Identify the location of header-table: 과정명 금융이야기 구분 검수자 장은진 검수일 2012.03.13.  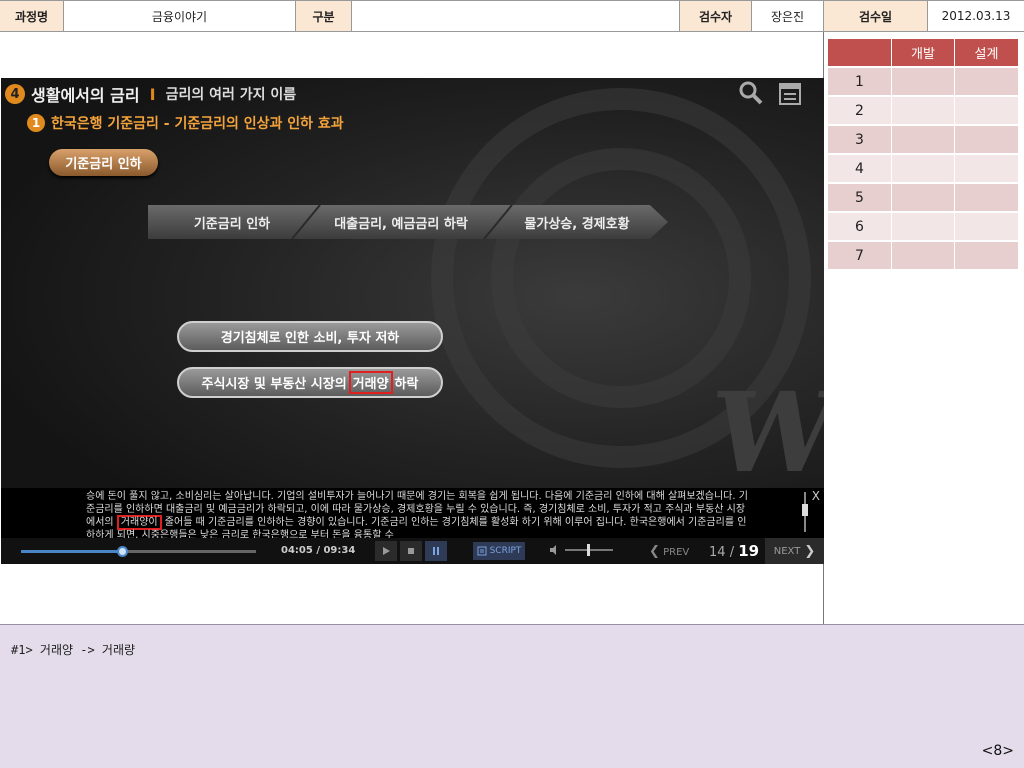
(512, 16).